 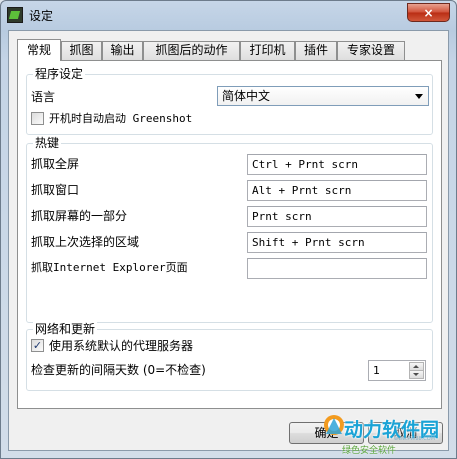 I want to click on program-settings-title: 程序设定, so click(x=59, y=74).